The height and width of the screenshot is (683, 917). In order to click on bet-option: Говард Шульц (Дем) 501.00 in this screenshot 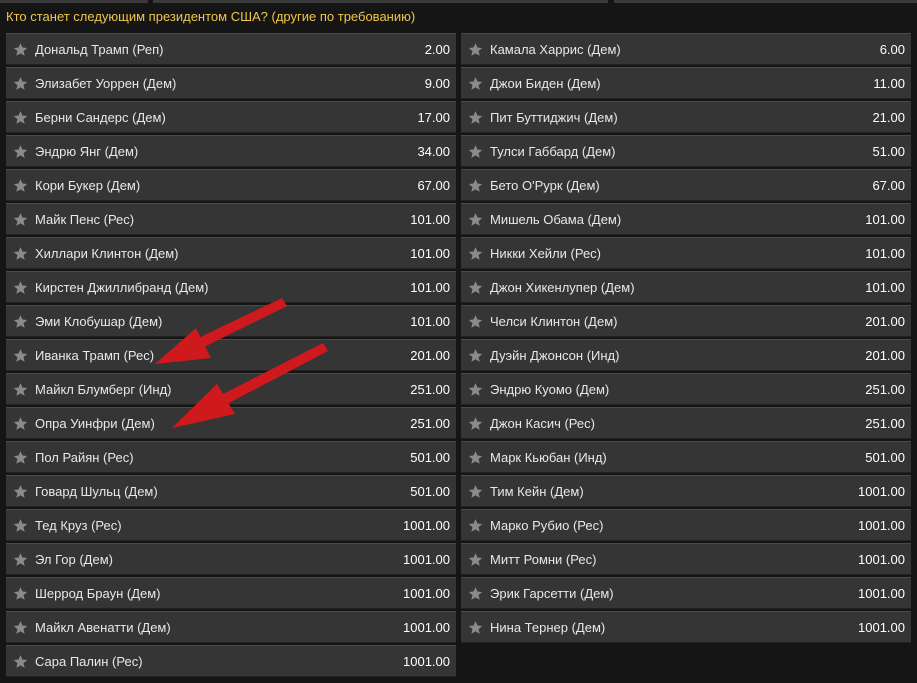, I will do `click(231, 491)`.